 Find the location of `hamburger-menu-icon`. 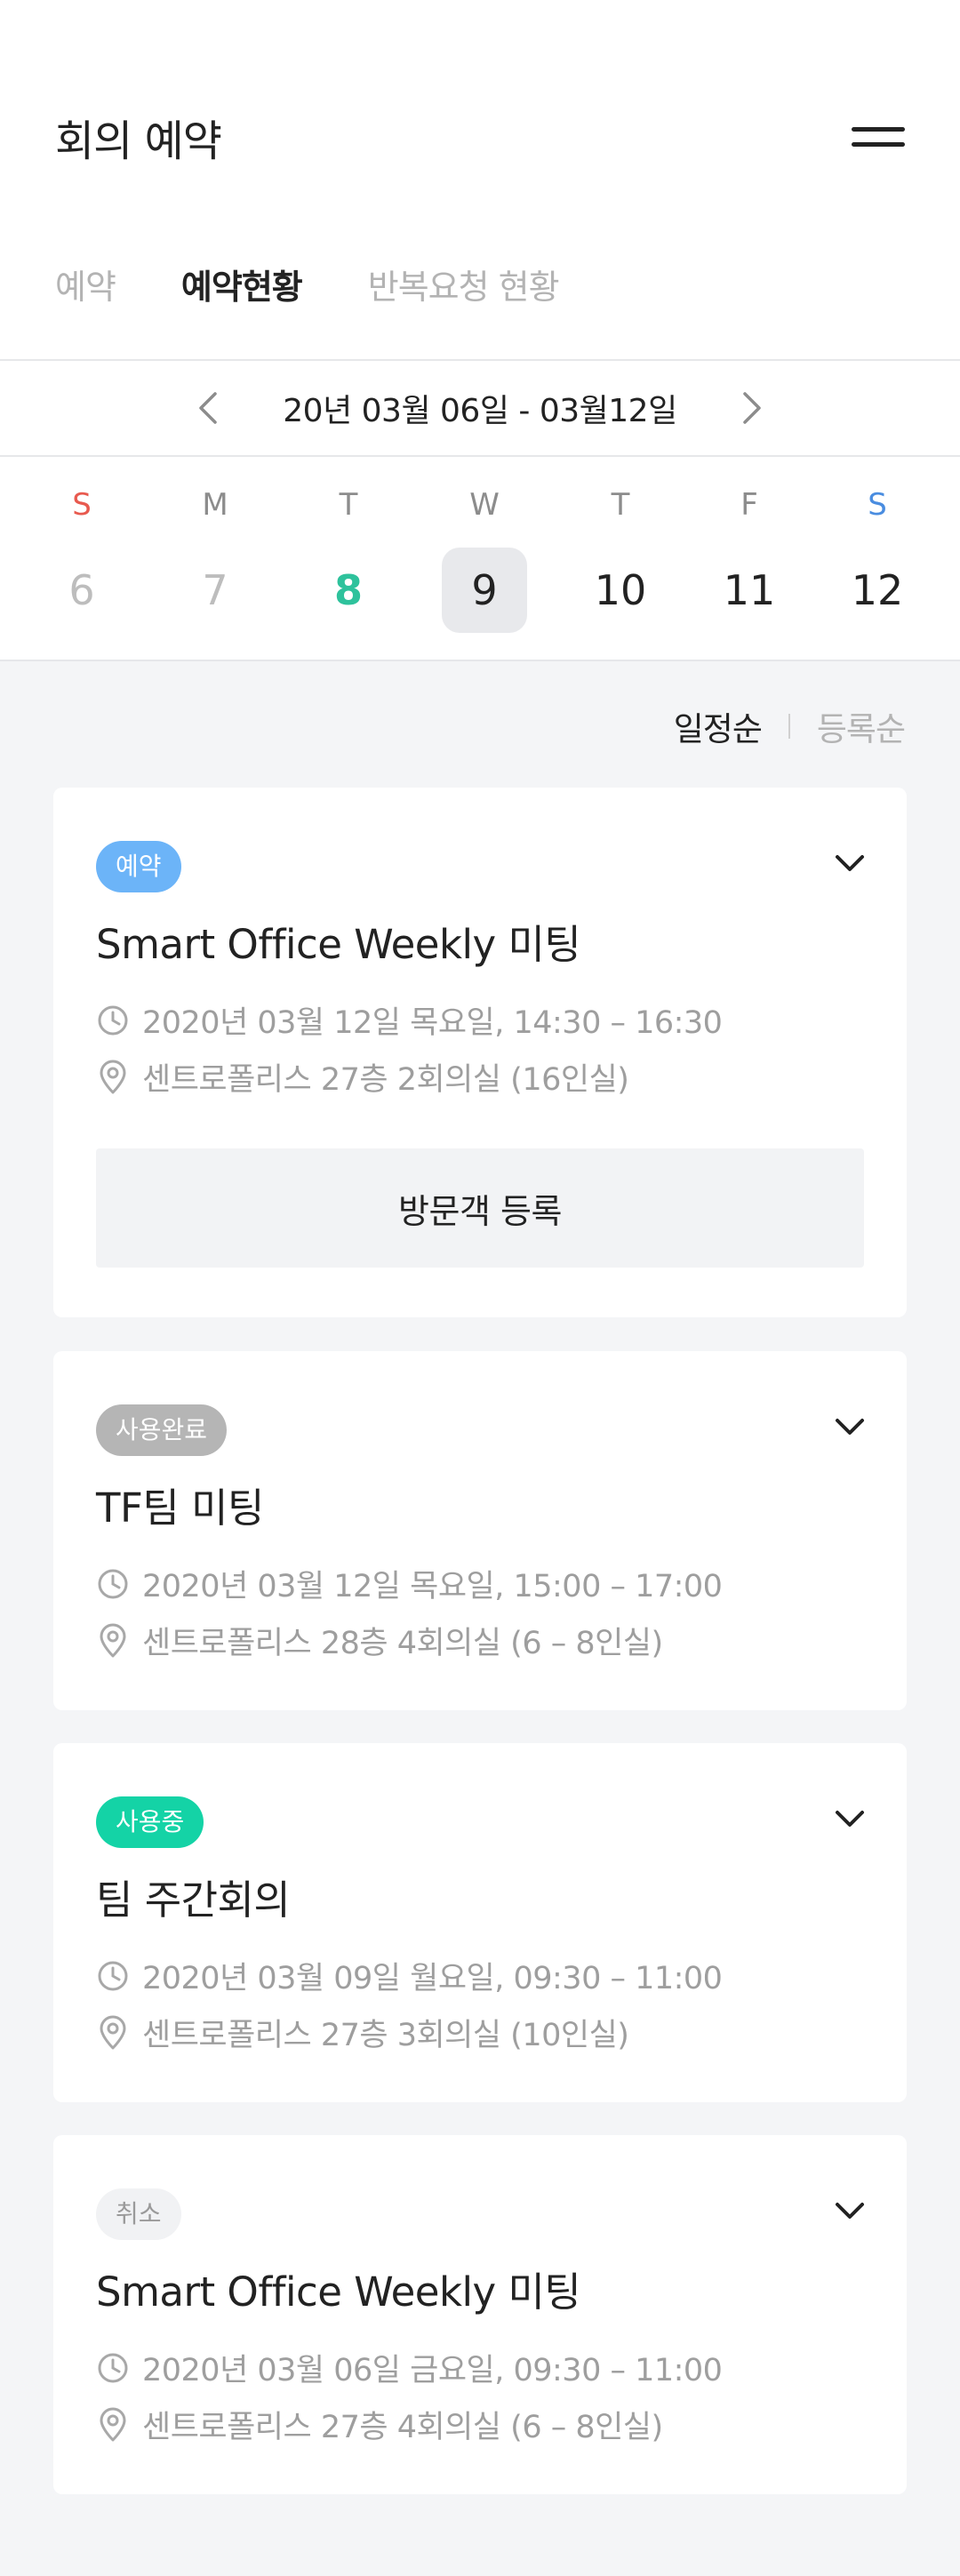

hamburger-menu-icon is located at coordinates (878, 137).